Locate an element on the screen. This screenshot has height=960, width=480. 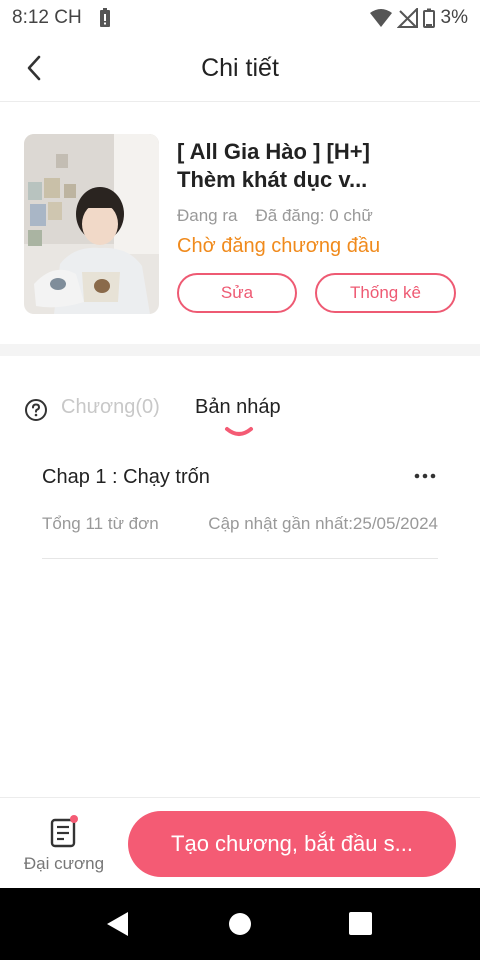
page-title: Chi tiết is located at coordinates (240, 68).